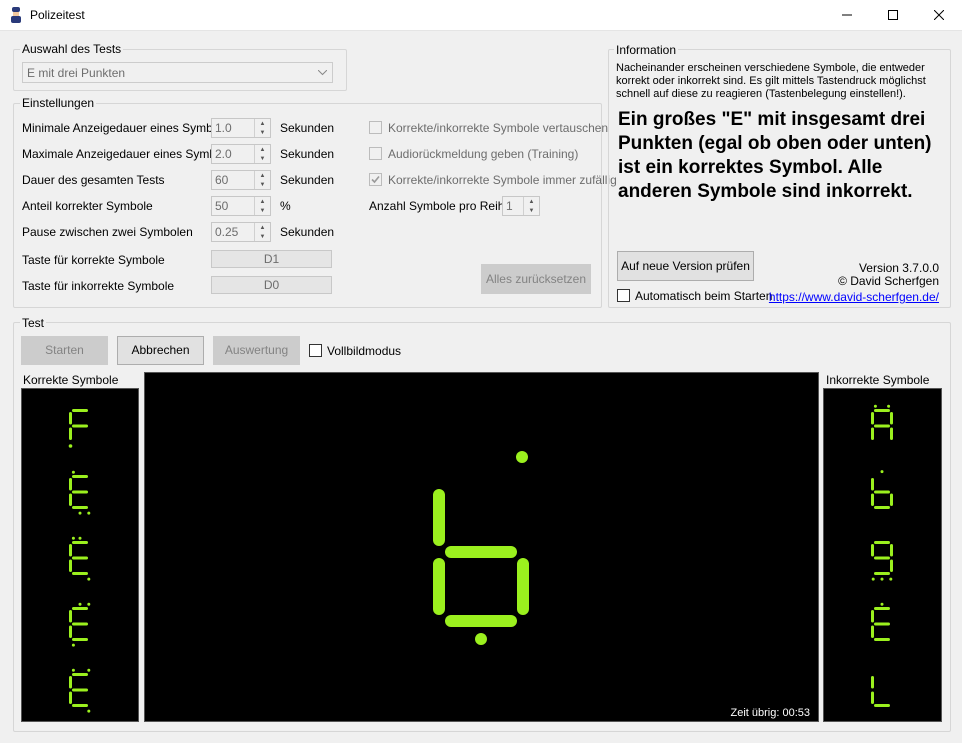 This screenshot has width=962, height=743. Describe the element at coordinates (285, 206) in the screenshot. I see `correct-ratio-unit: %` at that location.